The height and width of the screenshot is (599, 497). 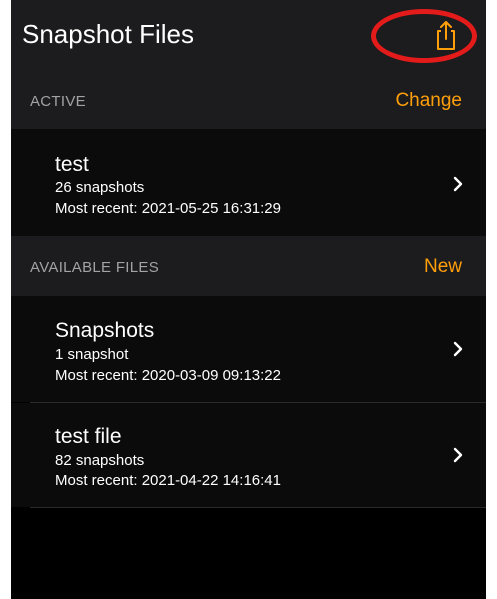 I want to click on change-button: Change, so click(x=428, y=101).